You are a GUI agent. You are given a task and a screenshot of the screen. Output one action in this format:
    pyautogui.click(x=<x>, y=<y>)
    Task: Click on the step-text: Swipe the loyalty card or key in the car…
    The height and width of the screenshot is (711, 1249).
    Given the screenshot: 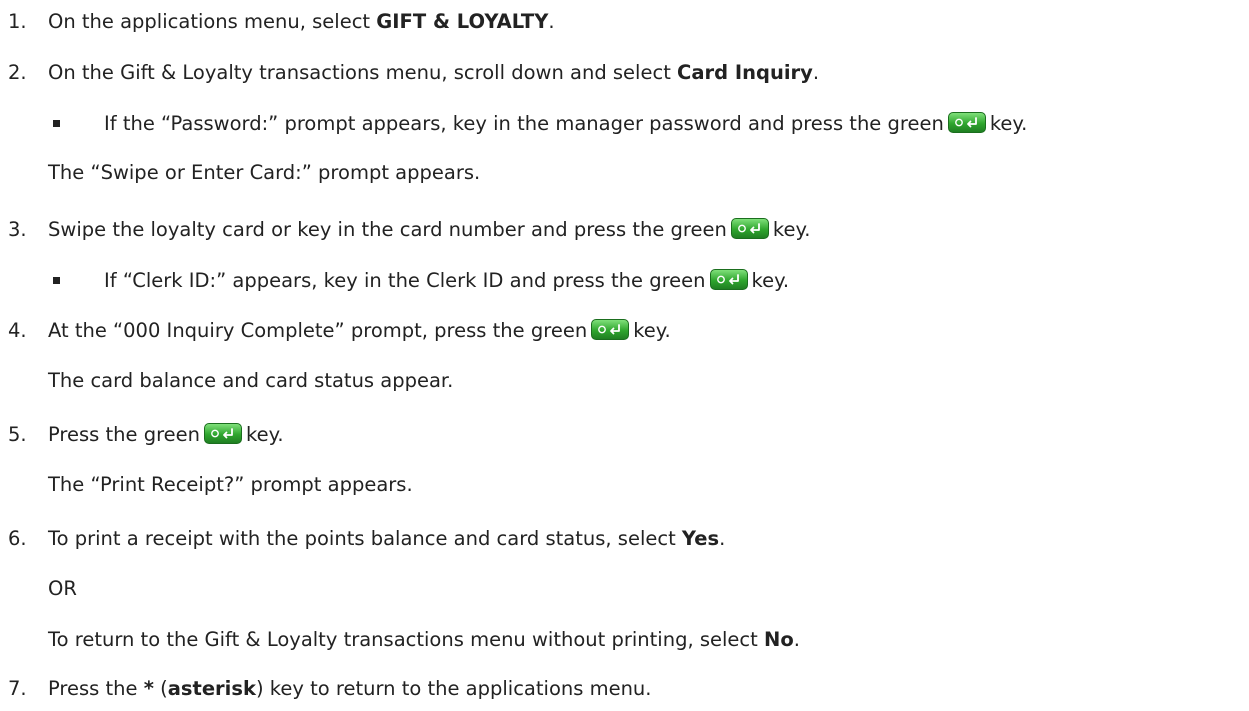 What is the action you would take?
    pyautogui.click(x=429, y=229)
    